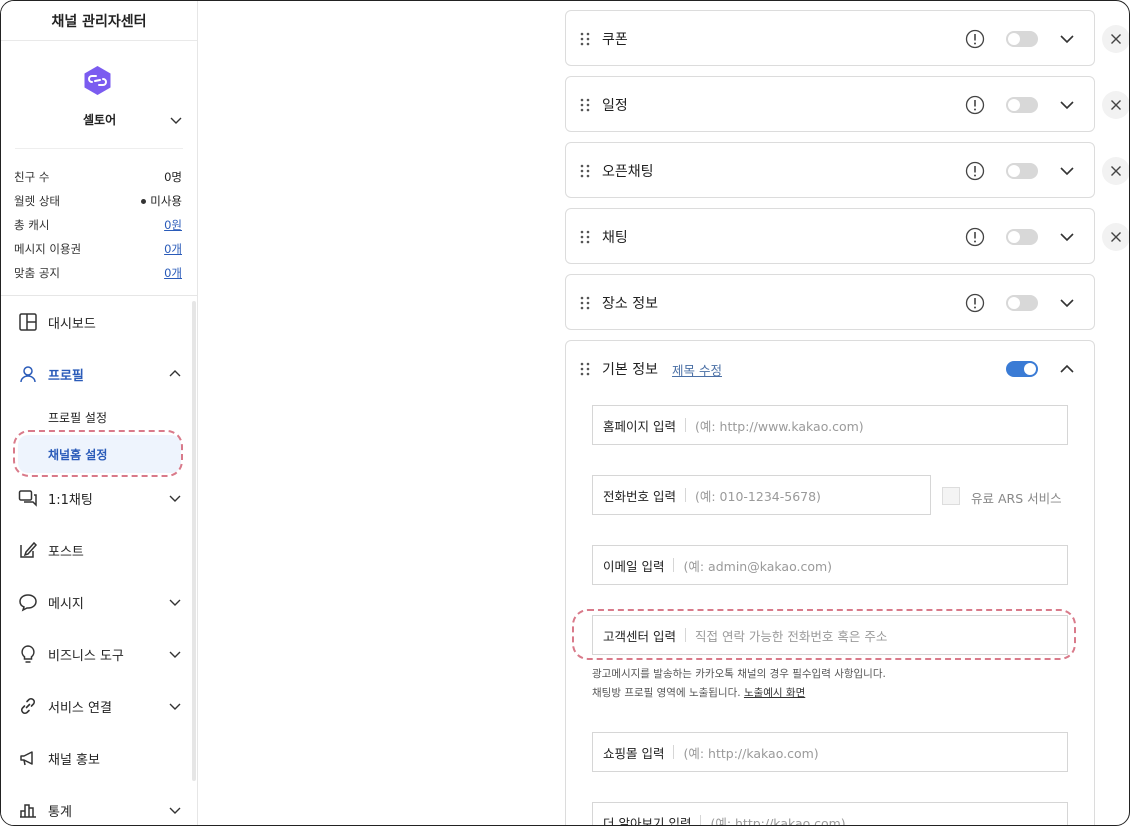 Image resolution: width=1130 pixels, height=826 pixels. What do you see at coordinates (144, 201) in the screenshot?
I see `status-dot-icon` at bounding box center [144, 201].